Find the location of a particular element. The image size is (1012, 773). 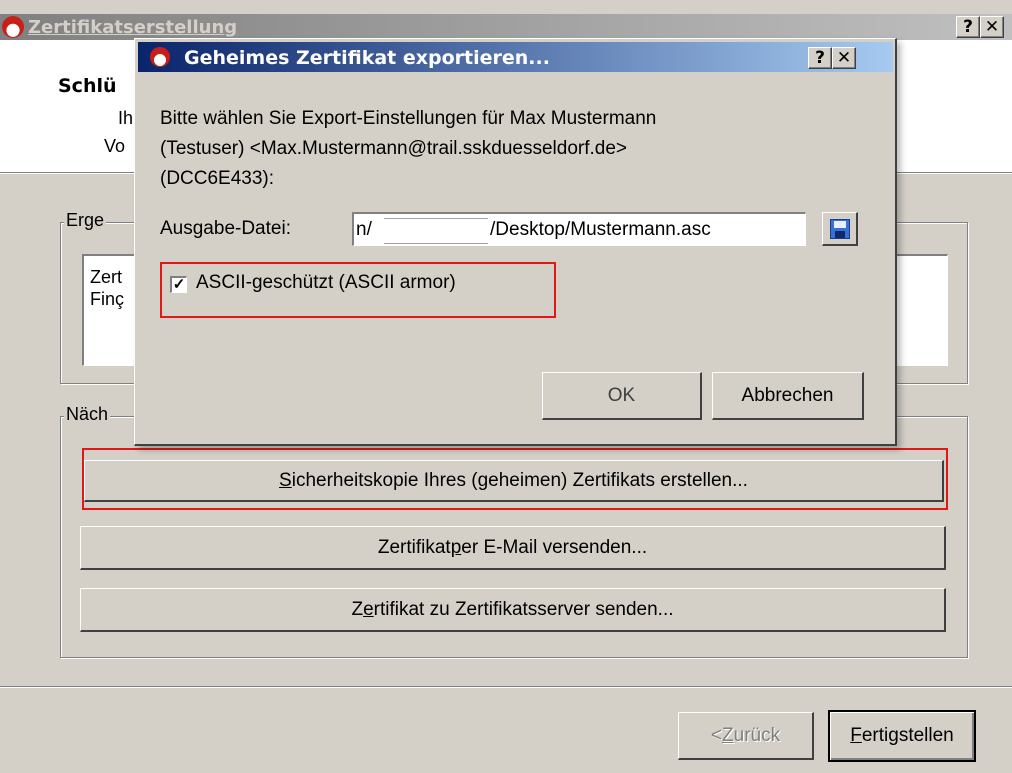

finish-label-mnemonic: F is located at coordinates (856, 735).